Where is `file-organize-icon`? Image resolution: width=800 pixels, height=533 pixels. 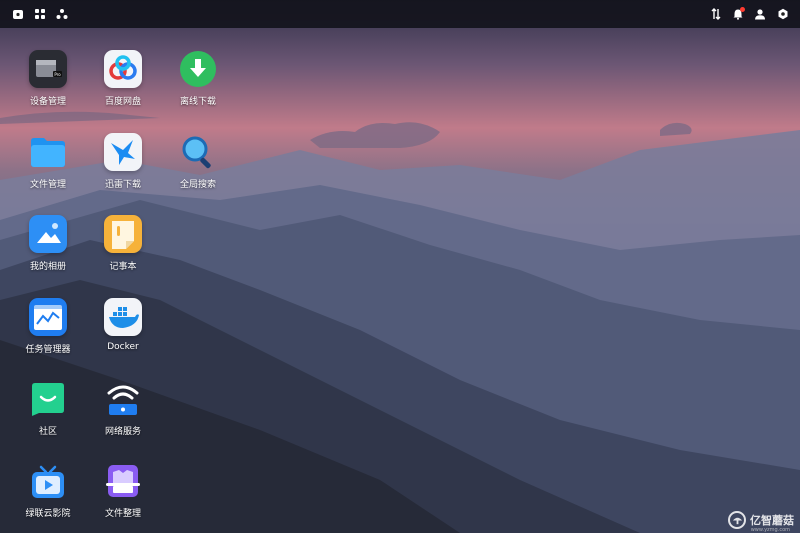 file-organize-icon is located at coordinates (123, 481).